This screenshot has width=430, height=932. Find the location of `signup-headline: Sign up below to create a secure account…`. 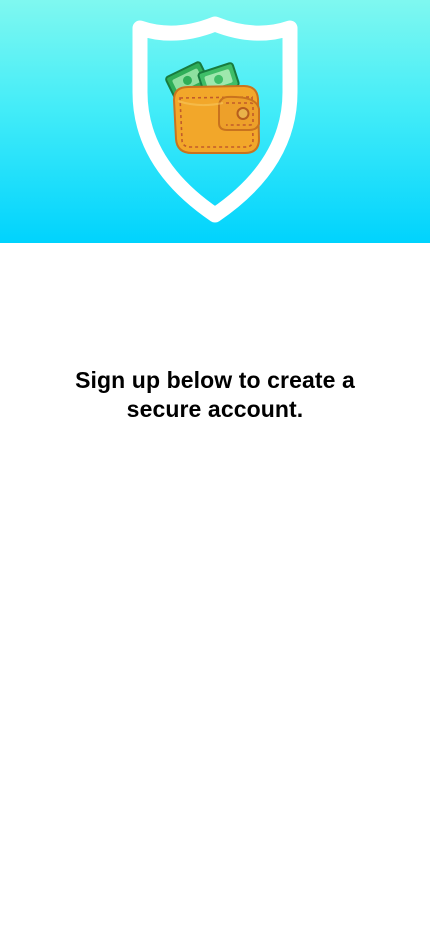

signup-headline: Sign up below to create a secure account… is located at coordinates (215, 394).